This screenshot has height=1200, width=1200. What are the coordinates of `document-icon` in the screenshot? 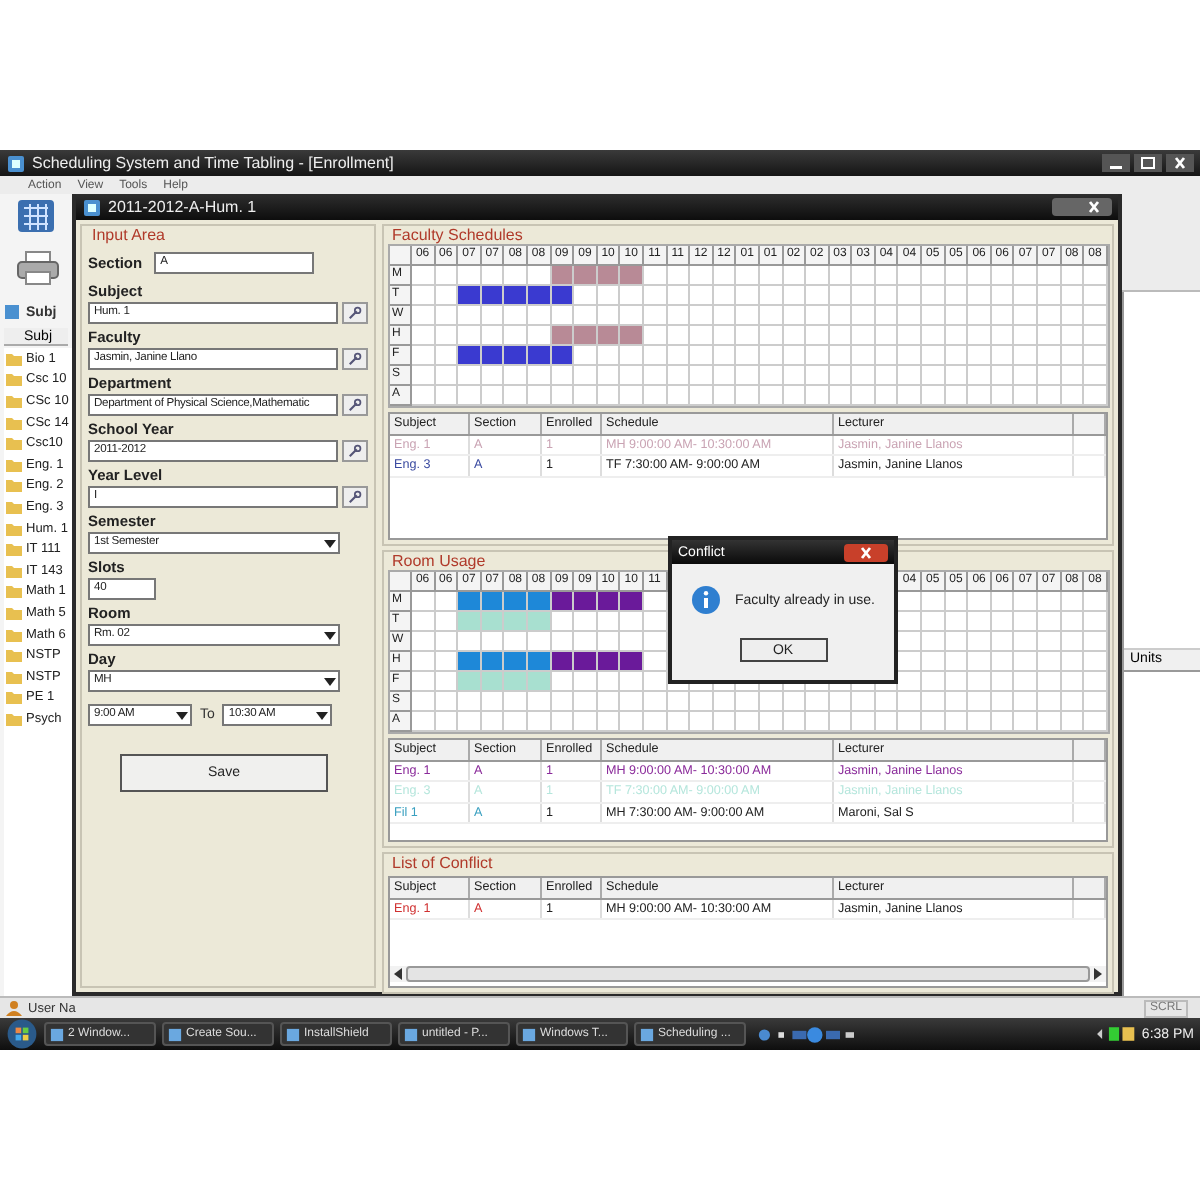 It's located at (12, 312).